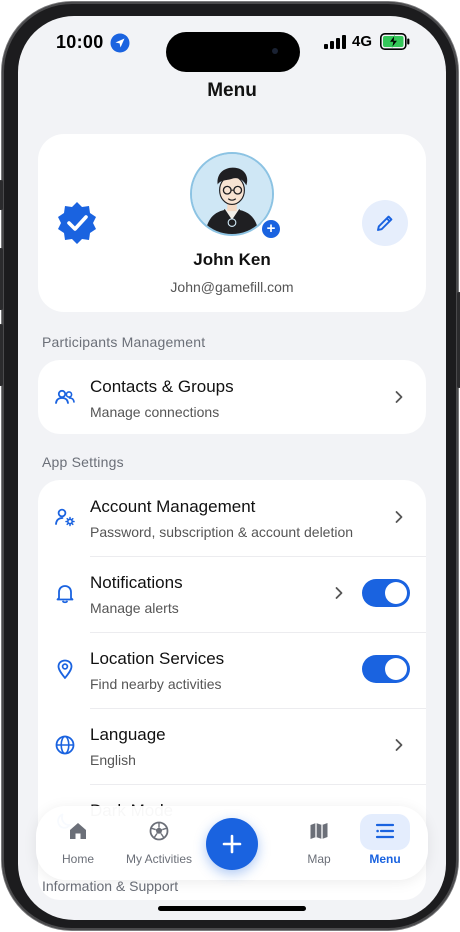 The width and height of the screenshot is (460, 932). Describe the element at coordinates (386, 593) in the screenshot. I see `notifications-toggle` at that location.